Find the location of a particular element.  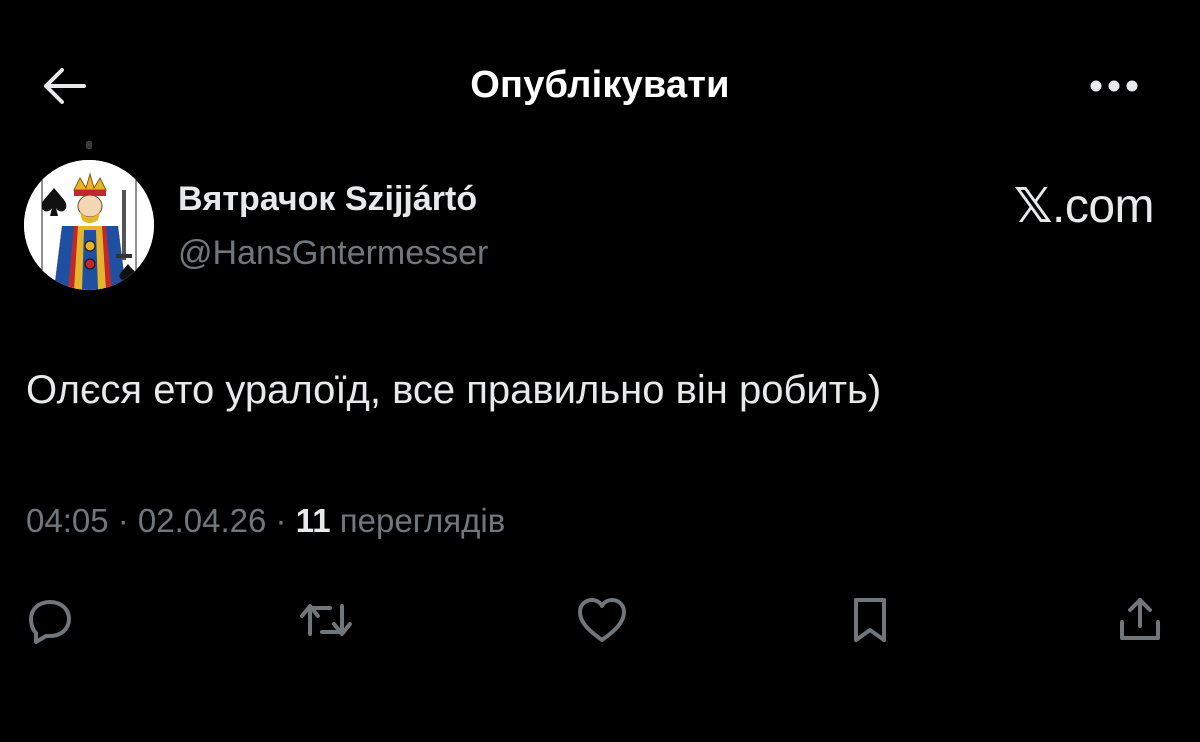

thread-connector is located at coordinates (89, 145).